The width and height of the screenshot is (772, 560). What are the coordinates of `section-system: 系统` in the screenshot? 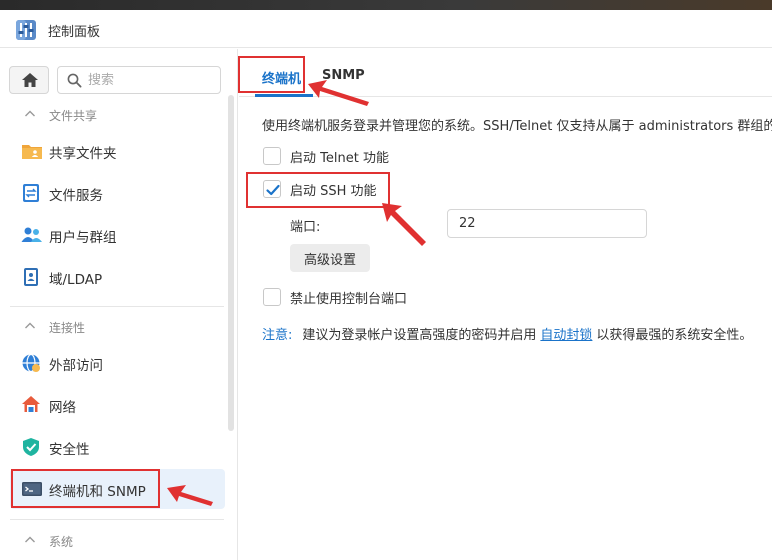 It's located at (114, 541).